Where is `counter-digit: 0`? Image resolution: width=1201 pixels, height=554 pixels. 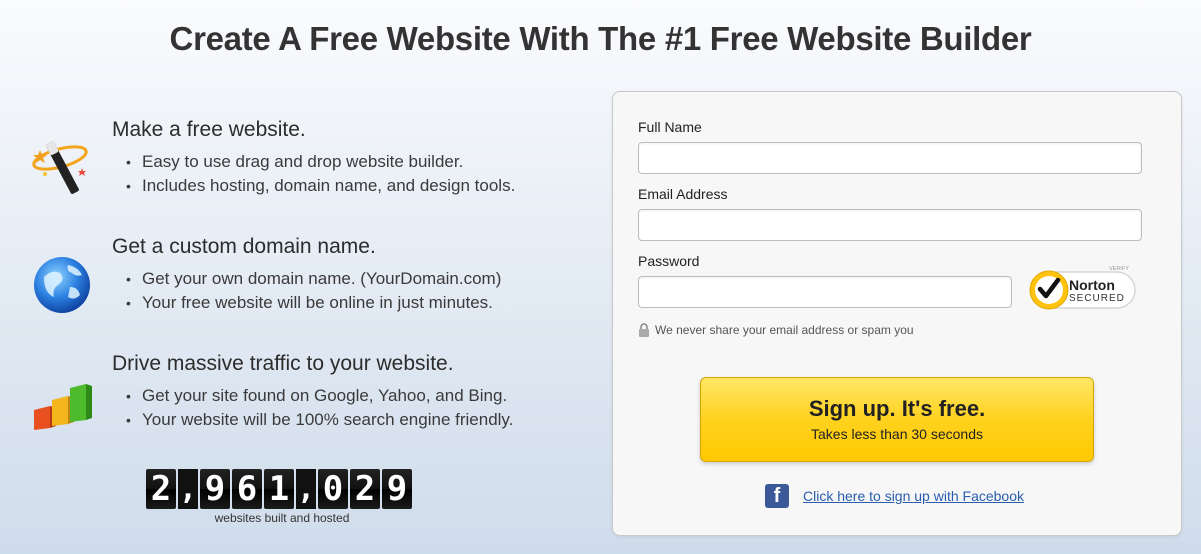
counter-digit: 0 is located at coordinates (333, 489).